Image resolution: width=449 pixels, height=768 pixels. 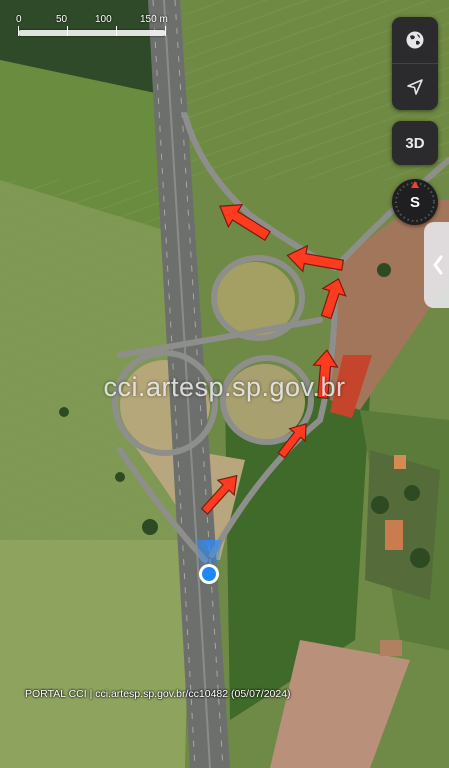 What do you see at coordinates (92, 31) in the screenshot?
I see `scale-bar-line` at bounding box center [92, 31].